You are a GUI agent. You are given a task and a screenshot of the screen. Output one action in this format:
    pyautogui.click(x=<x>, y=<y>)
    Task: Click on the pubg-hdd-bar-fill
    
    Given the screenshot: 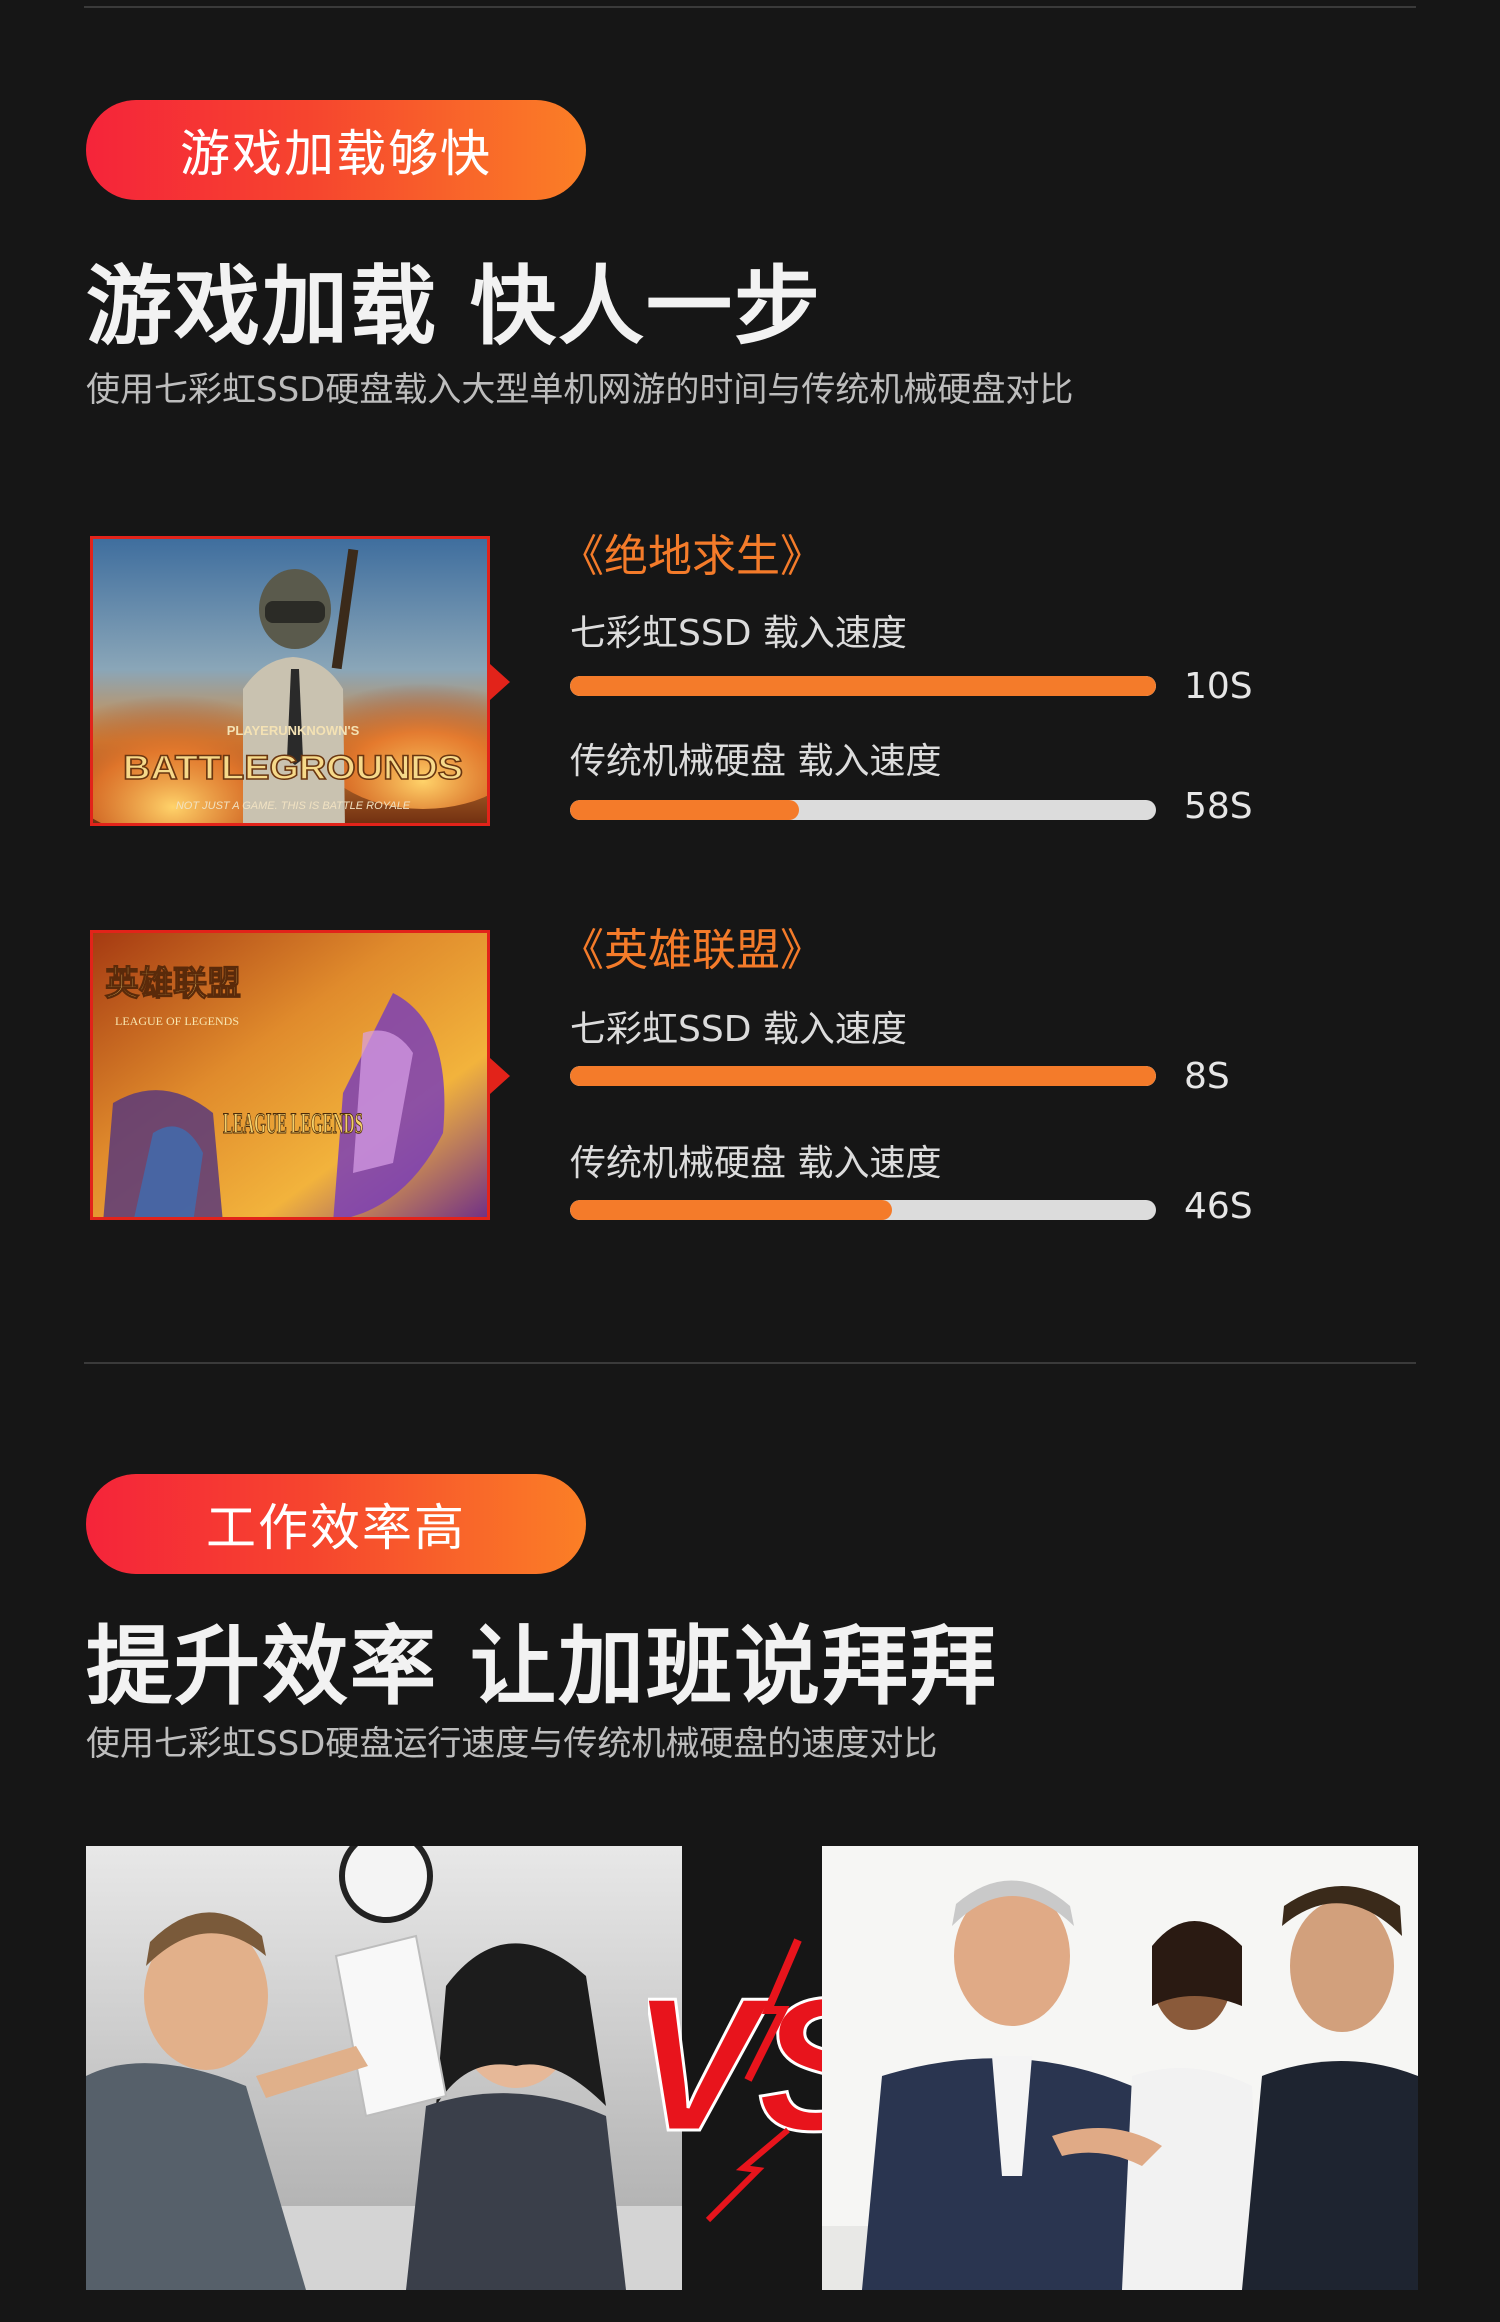 What is the action you would take?
    pyautogui.click(x=684, y=810)
    